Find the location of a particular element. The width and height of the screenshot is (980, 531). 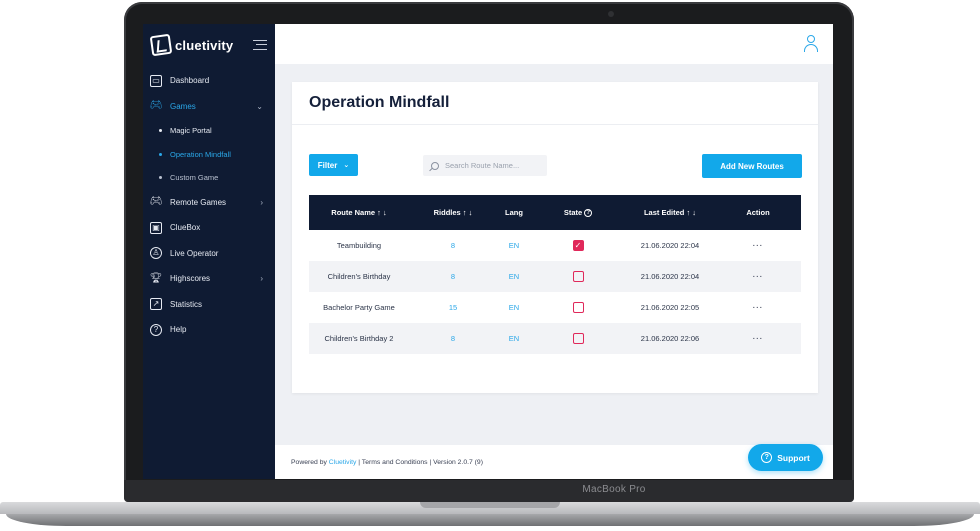

cell-route-name: Children's Birthday is located at coordinates (359, 276).